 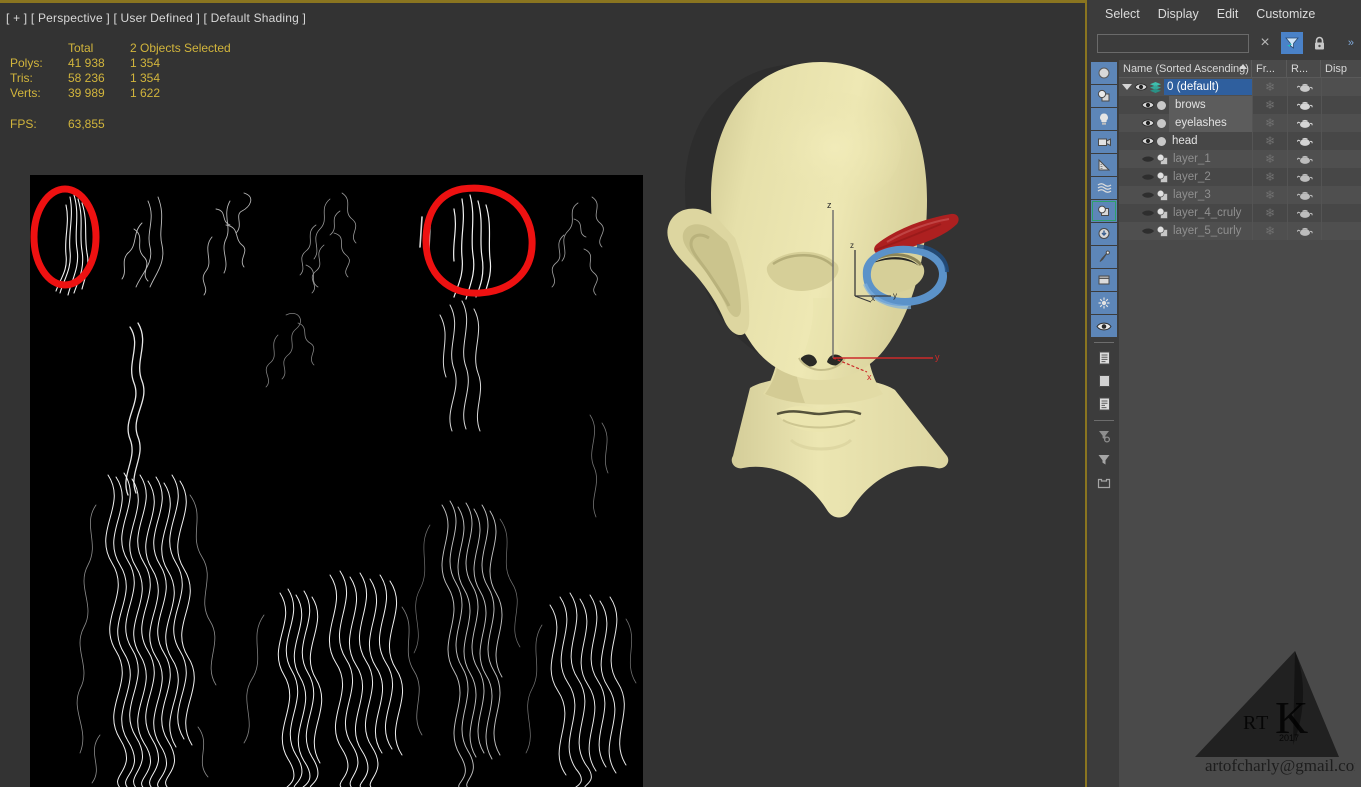 What do you see at coordinates (1178, 14) in the screenshot?
I see `menu-display: Display` at bounding box center [1178, 14].